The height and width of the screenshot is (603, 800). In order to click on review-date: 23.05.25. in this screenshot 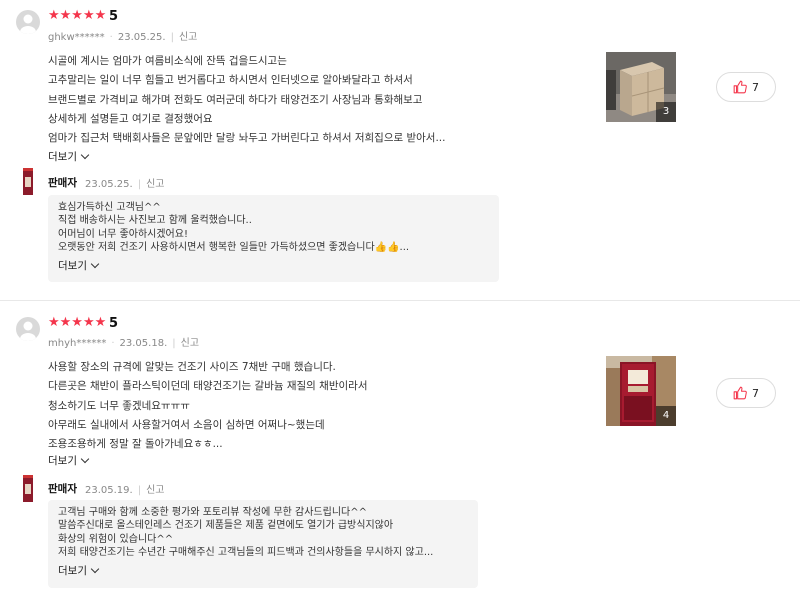, I will do `click(141, 37)`.